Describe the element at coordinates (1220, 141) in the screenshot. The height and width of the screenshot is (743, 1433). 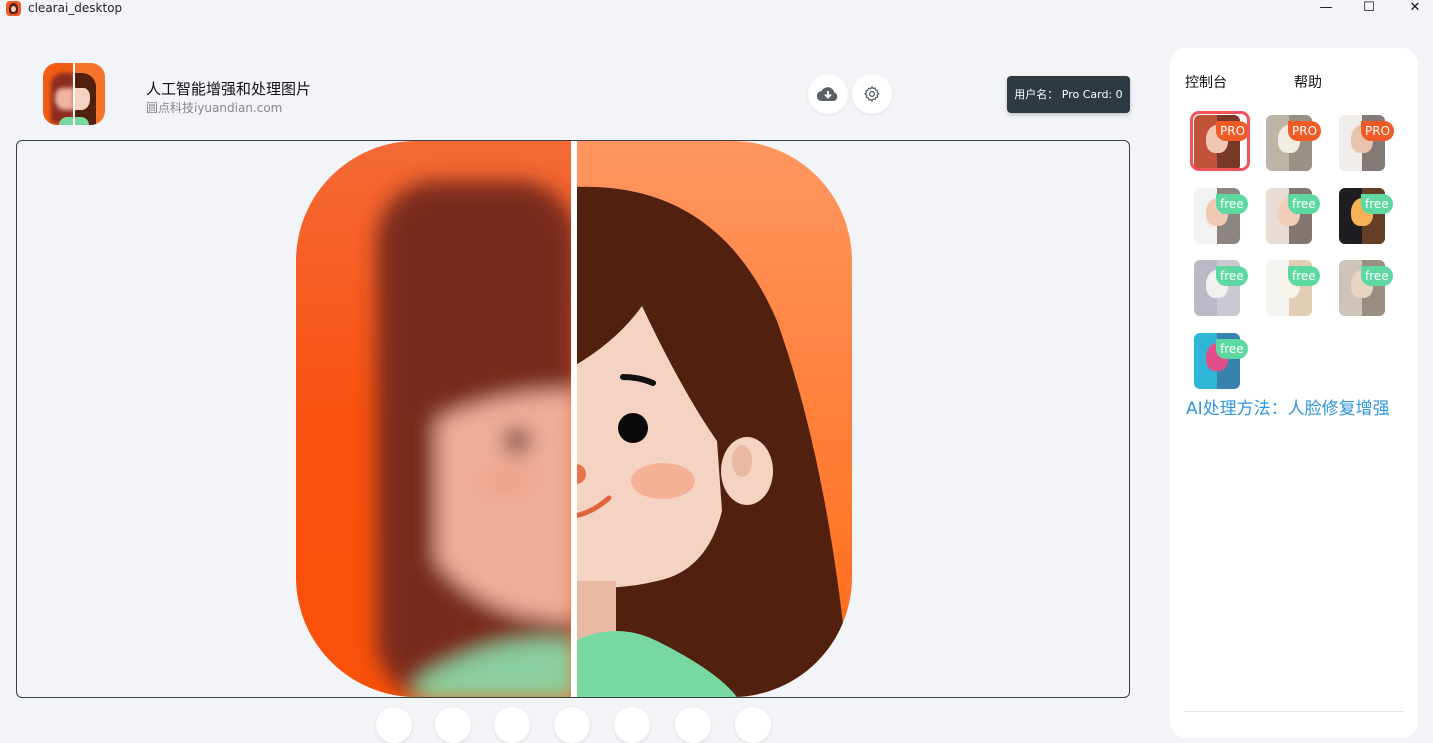
I see `selected-model-outline` at that location.